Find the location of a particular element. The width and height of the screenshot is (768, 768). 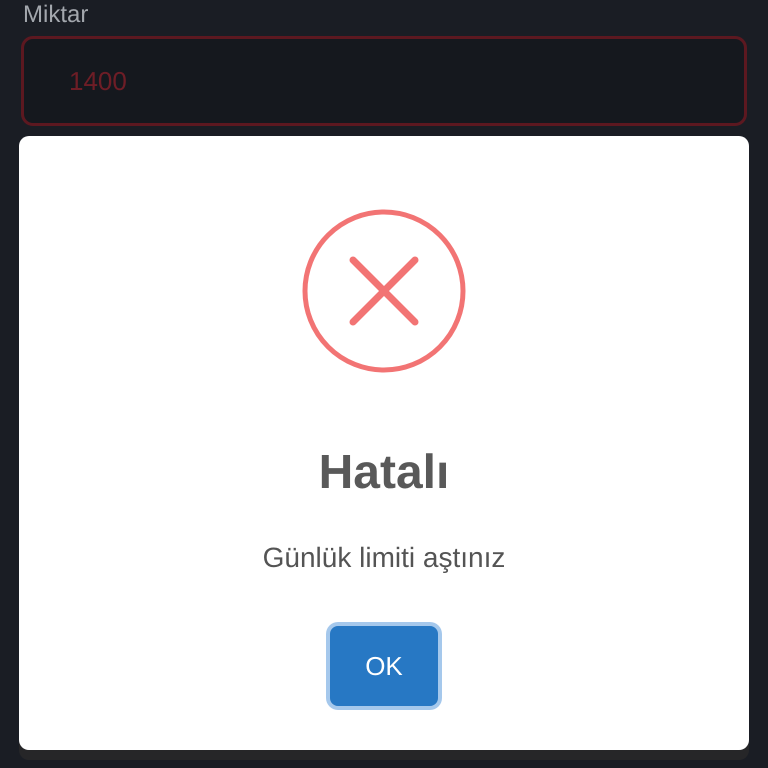

error-x-circle-icon is located at coordinates (384, 291).